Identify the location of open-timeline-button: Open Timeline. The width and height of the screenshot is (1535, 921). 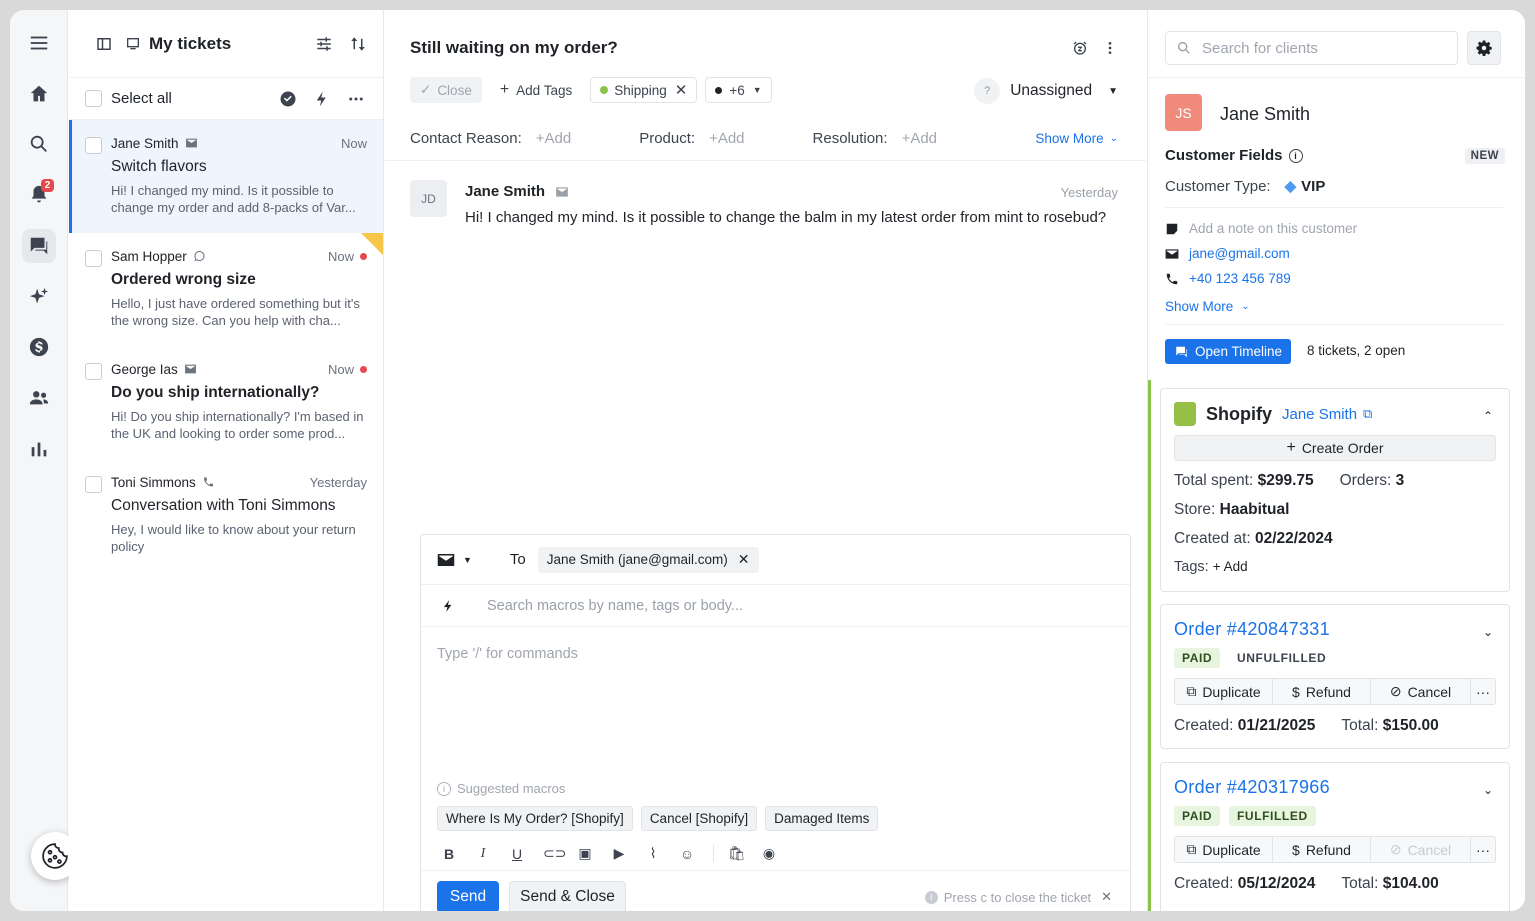
(1228, 351).